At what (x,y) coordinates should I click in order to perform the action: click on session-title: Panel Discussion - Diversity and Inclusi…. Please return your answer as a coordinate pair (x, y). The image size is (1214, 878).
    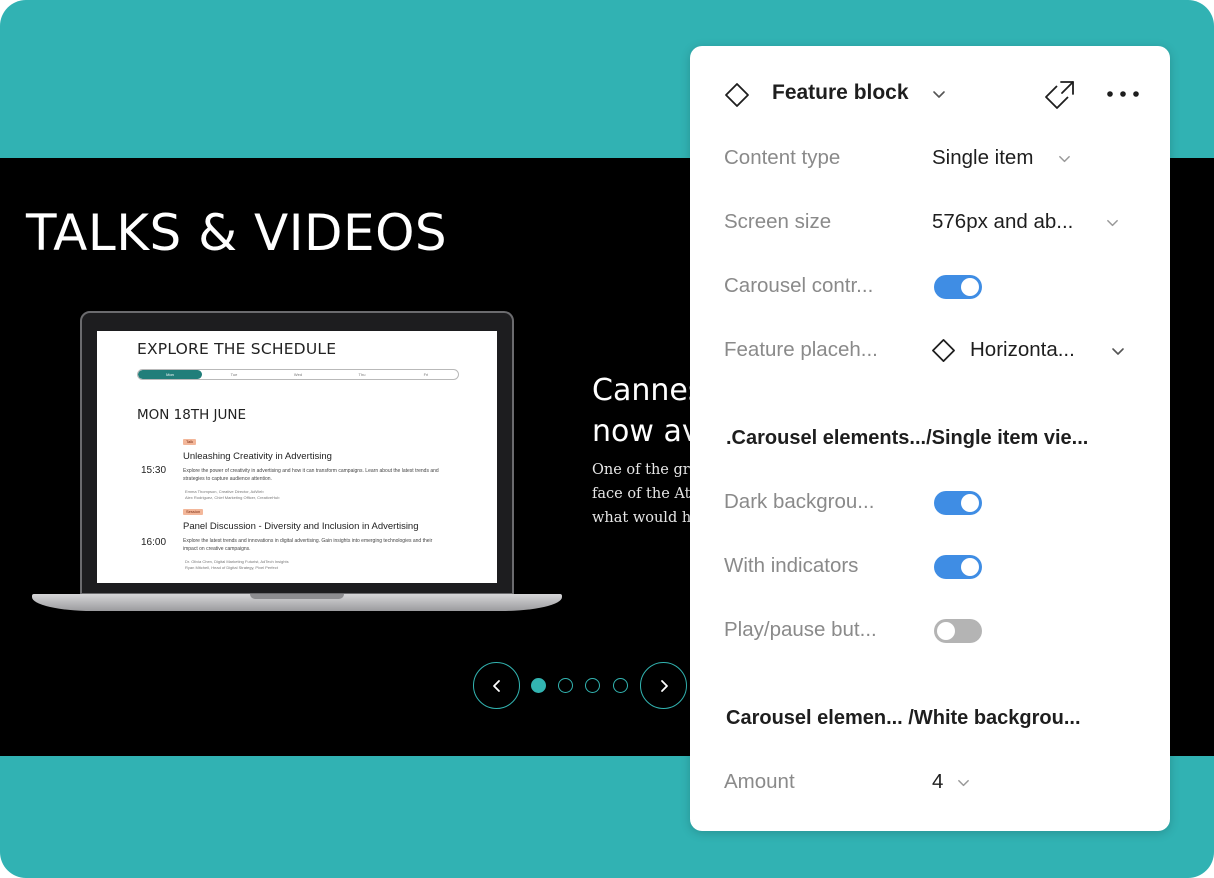
    Looking at the image, I should click on (301, 526).